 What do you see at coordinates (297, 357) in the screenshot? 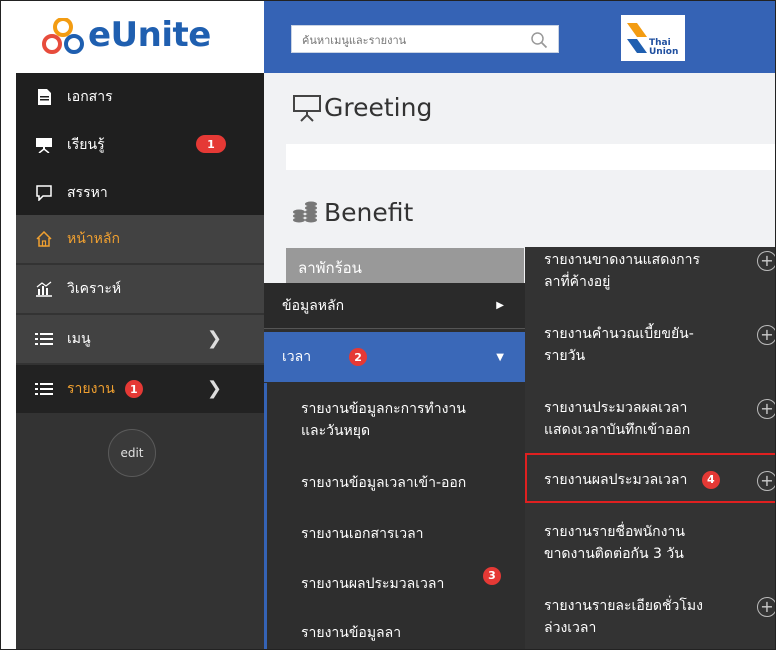
I see `submenu-item-label: เวลา` at bounding box center [297, 357].